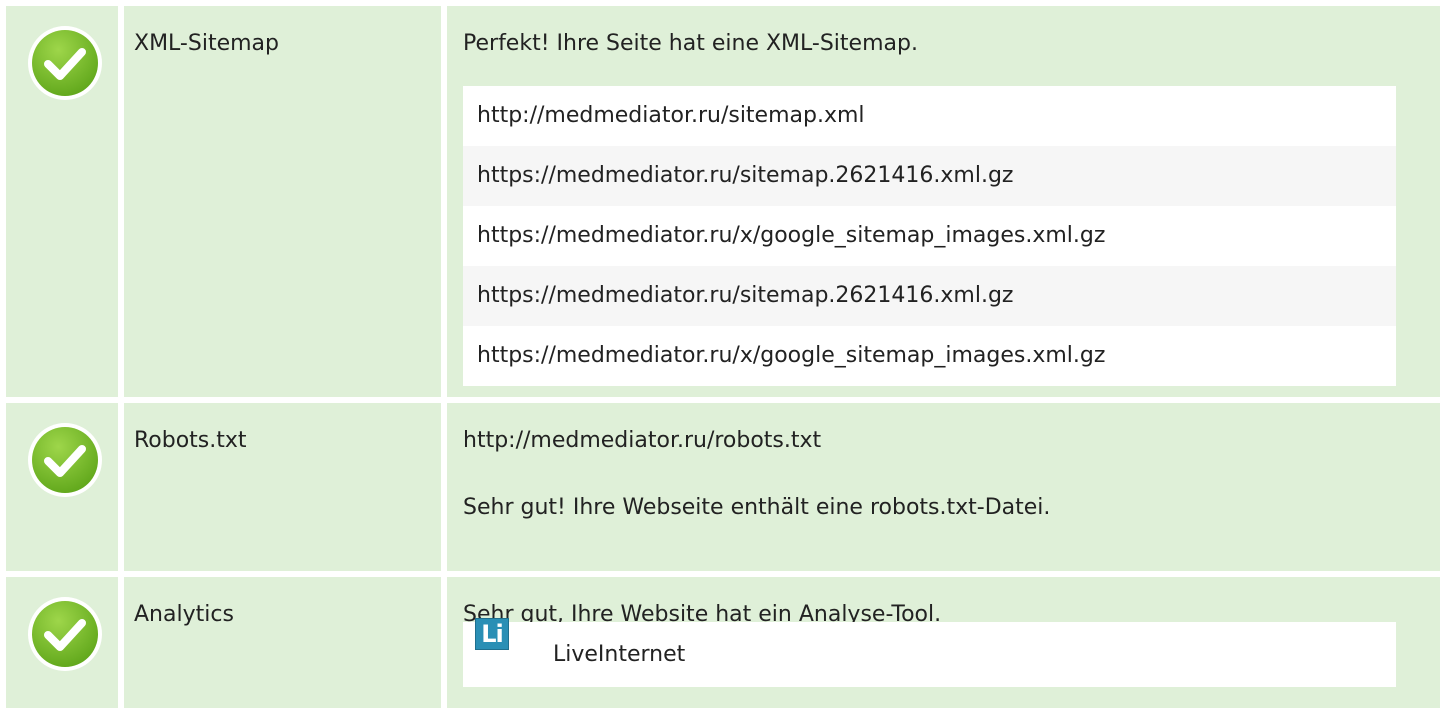 The image size is (1446, 708). Describe the element at coordinates (492, 634) in the screenshot. I see `liveinternet-logo-icon: Li` at that location.